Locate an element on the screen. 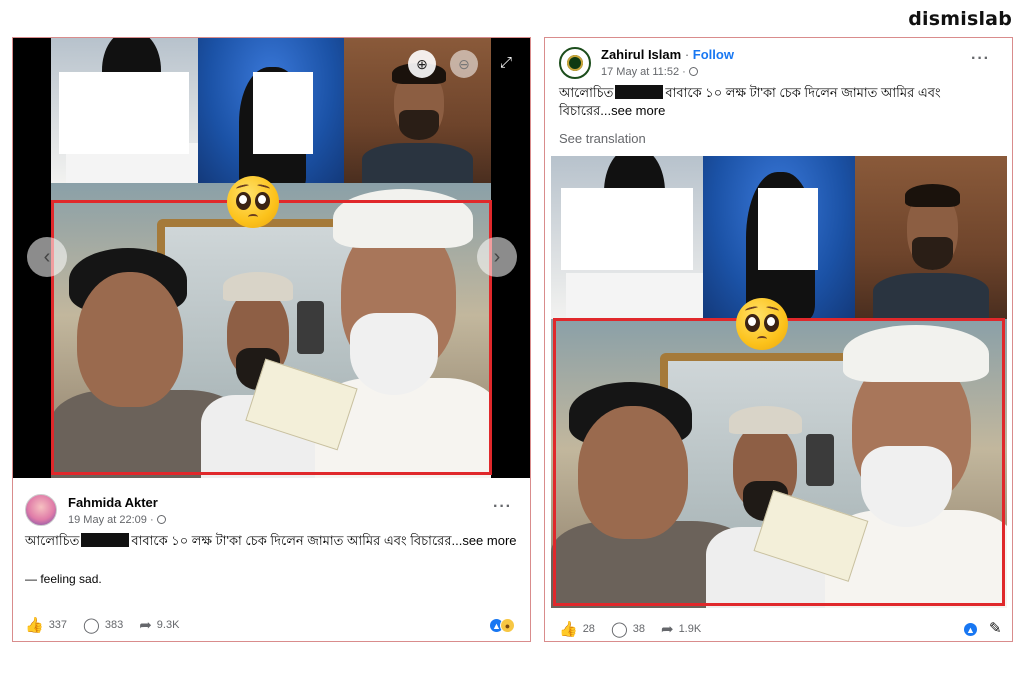 This screenshot has height=687, width=1024. like-button: 👍 337 is located at coordinates (46, 625).